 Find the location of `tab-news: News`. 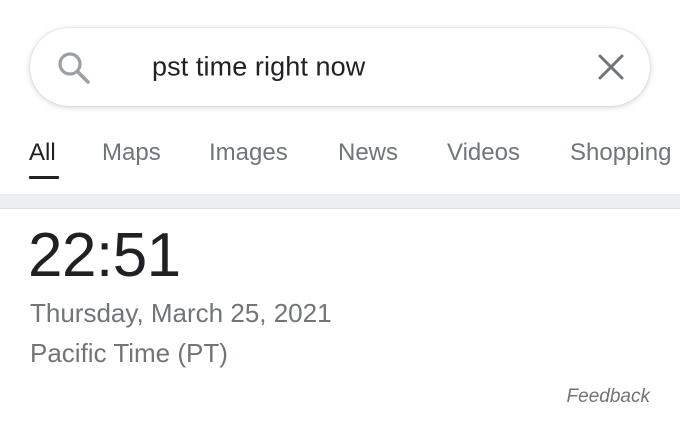

tab-news: News is located at coordinates (368, 153).